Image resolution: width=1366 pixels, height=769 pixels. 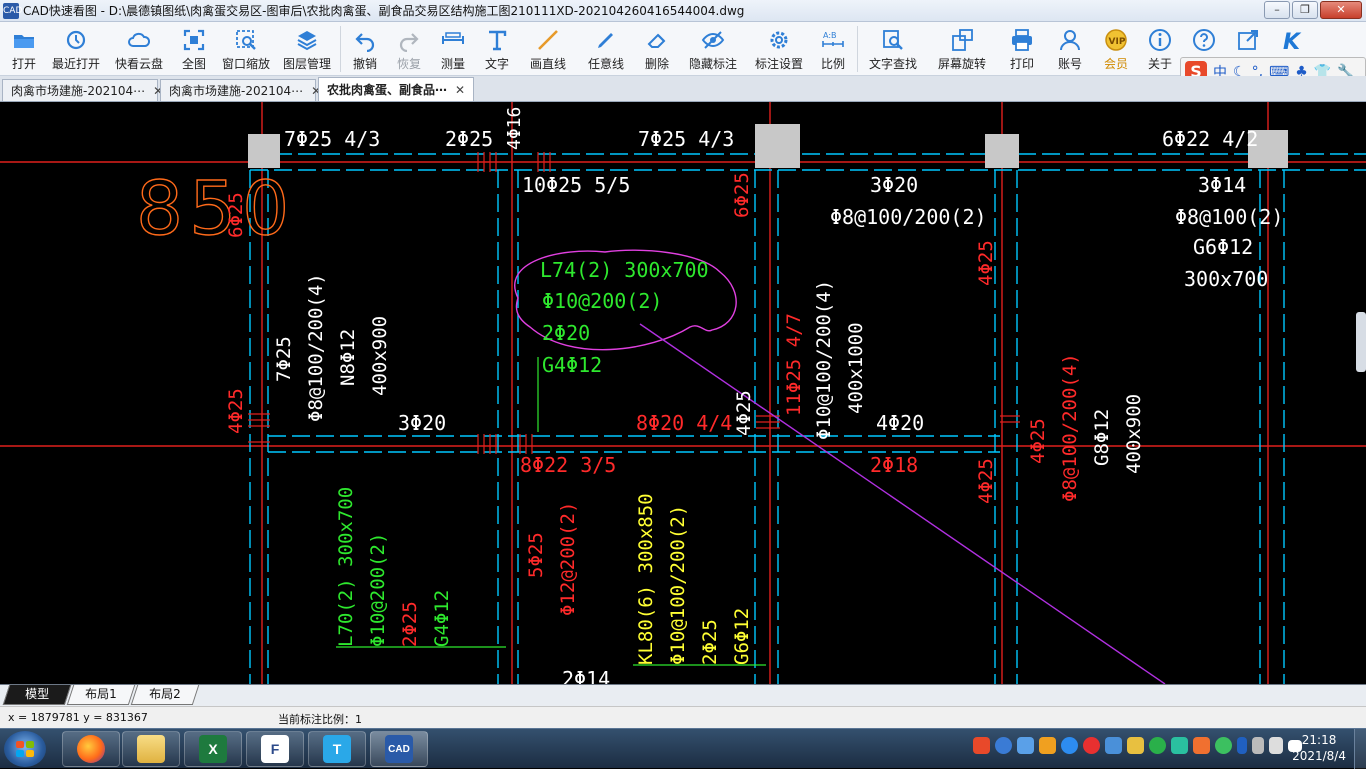 What do you see at coordinates (586, 675) in the screenshot?
I see `rebar-label: 2Φ14` at bounding box center [586, 675].